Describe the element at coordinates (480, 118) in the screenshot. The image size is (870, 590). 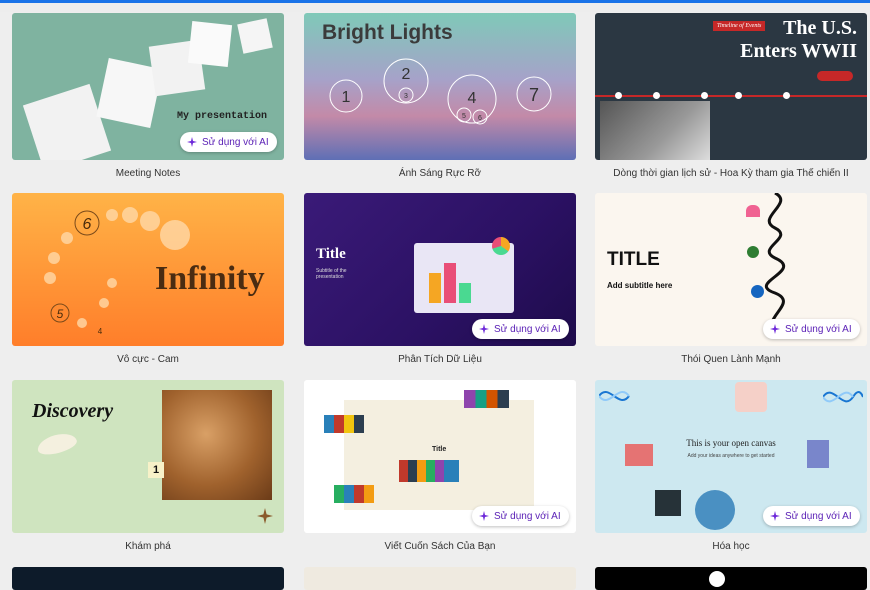
I see `svg-text: 6` at that location.